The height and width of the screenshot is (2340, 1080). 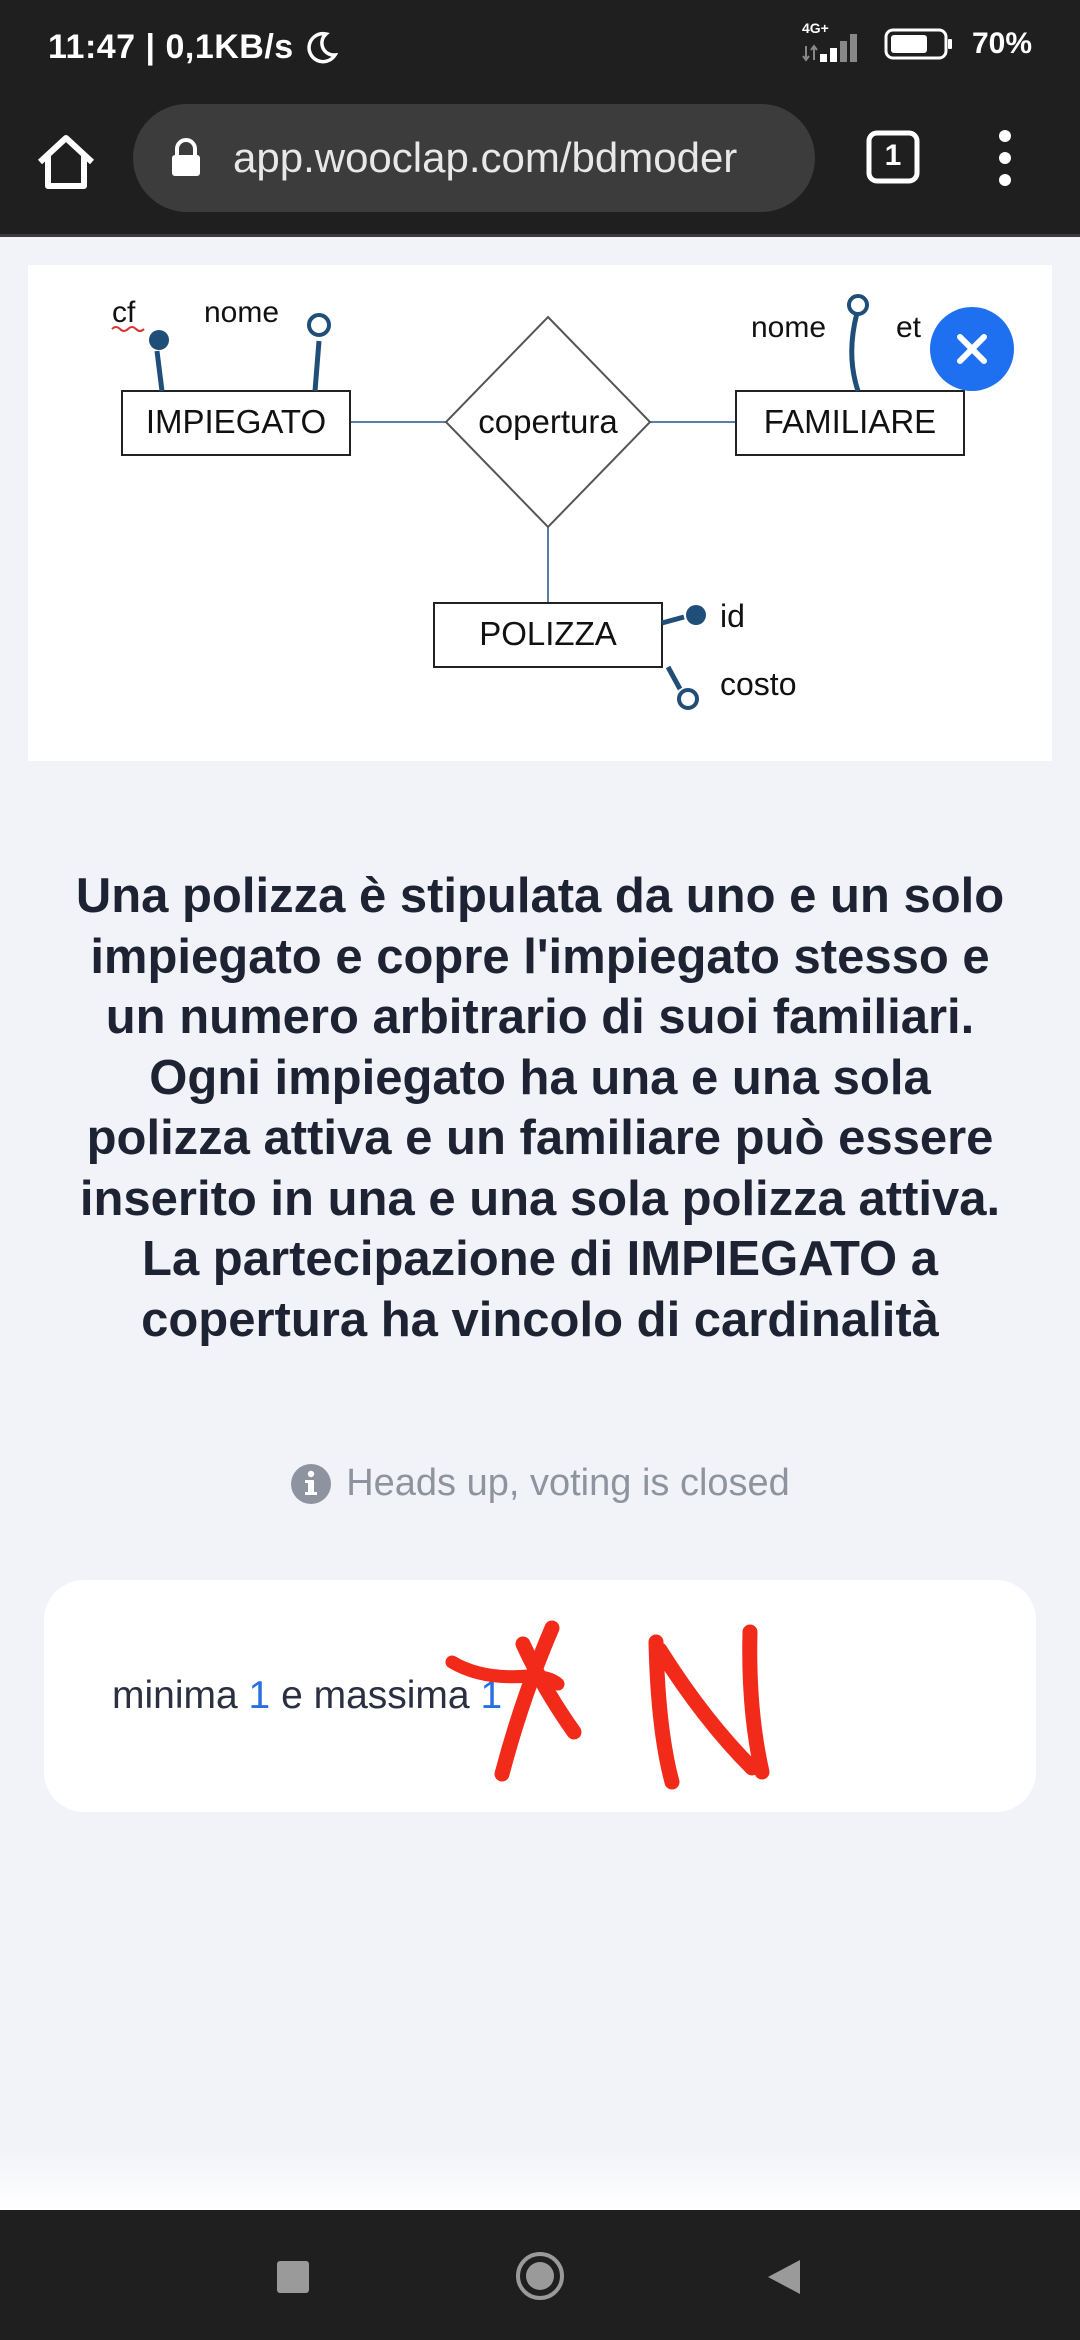 I want to click on browser-toolbar: app.wooclap.com/bdmoder 1, so click(x=540, y=168).